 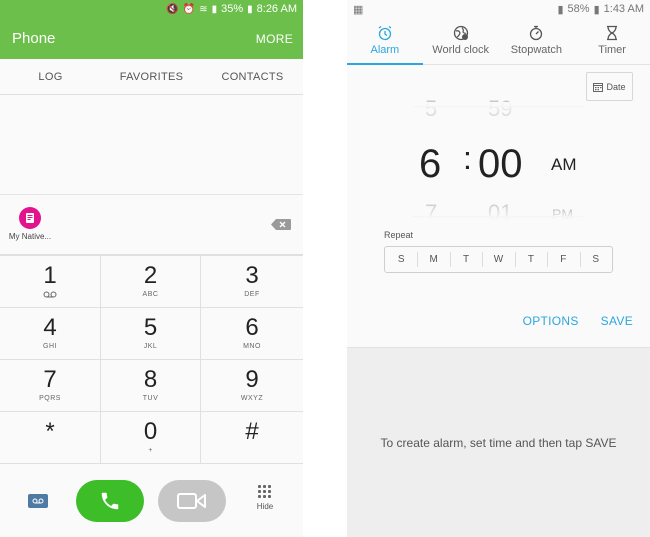 What do you see at coordinates (461, 32) in the screenshot?
I see `globe-icon` at bounding box center [461, 32].